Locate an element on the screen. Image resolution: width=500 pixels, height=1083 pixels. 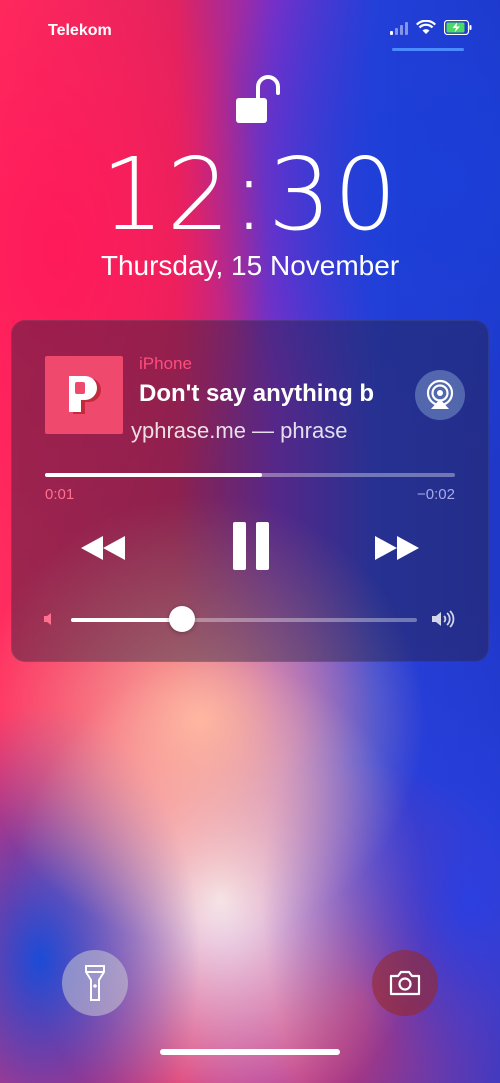
pause-icon is located at coordinates (251, 546).